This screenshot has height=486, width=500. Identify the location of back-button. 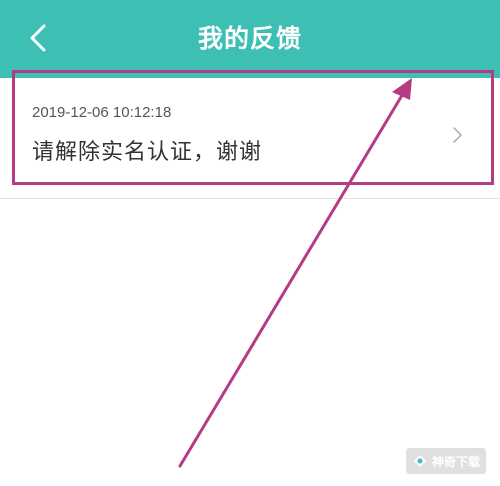
(40, 38).